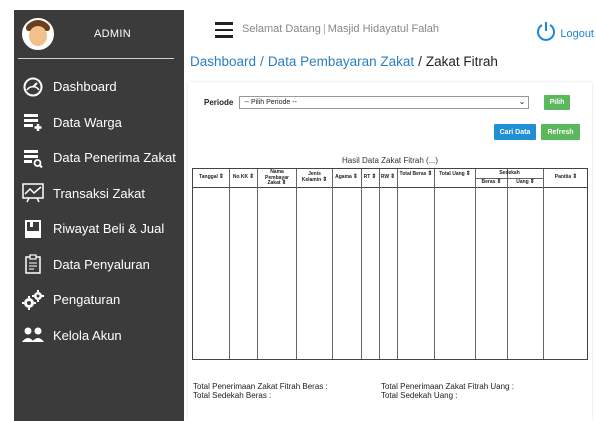 The image size is (596, 421). I want to click on sidebar-item-label: Kelola Akun, so click(87, 335).